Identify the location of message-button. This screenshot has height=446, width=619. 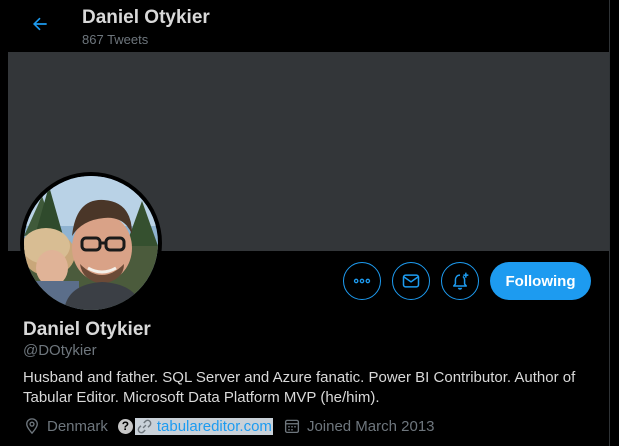
(411, 281).